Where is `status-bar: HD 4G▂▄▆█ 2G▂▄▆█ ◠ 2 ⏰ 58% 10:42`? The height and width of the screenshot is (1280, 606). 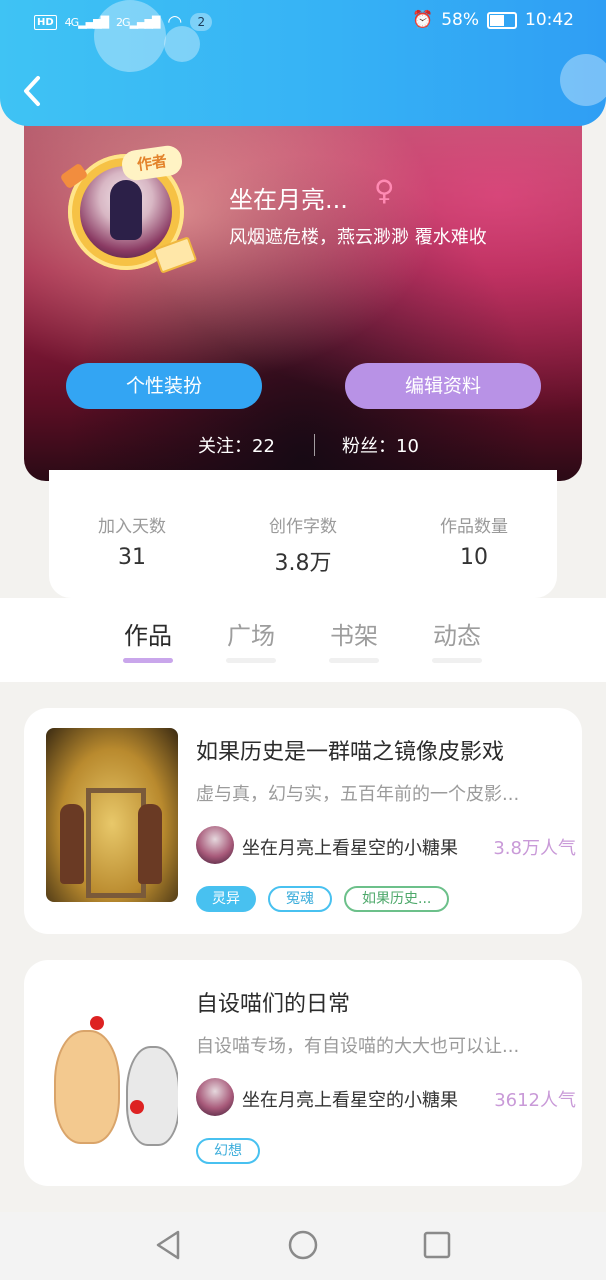
status-bar: HD 4G▂▄▆█ 2G▂▄▆█ ◠ 2 ⏰ 58% 10:42 is located at coordinates (303, 23).